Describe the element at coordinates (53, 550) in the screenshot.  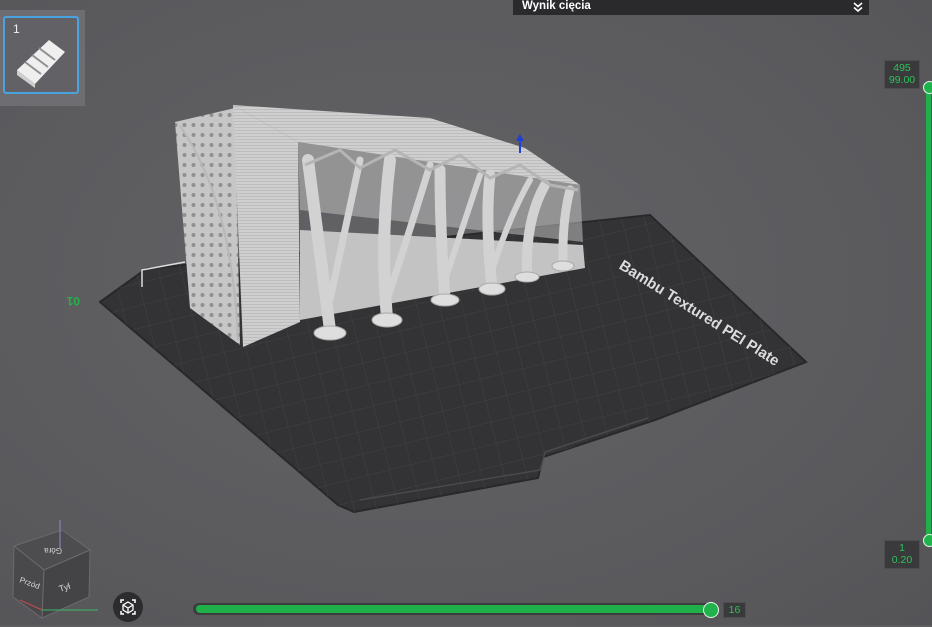
I see `view-cube-top-label: Góra` at that location.